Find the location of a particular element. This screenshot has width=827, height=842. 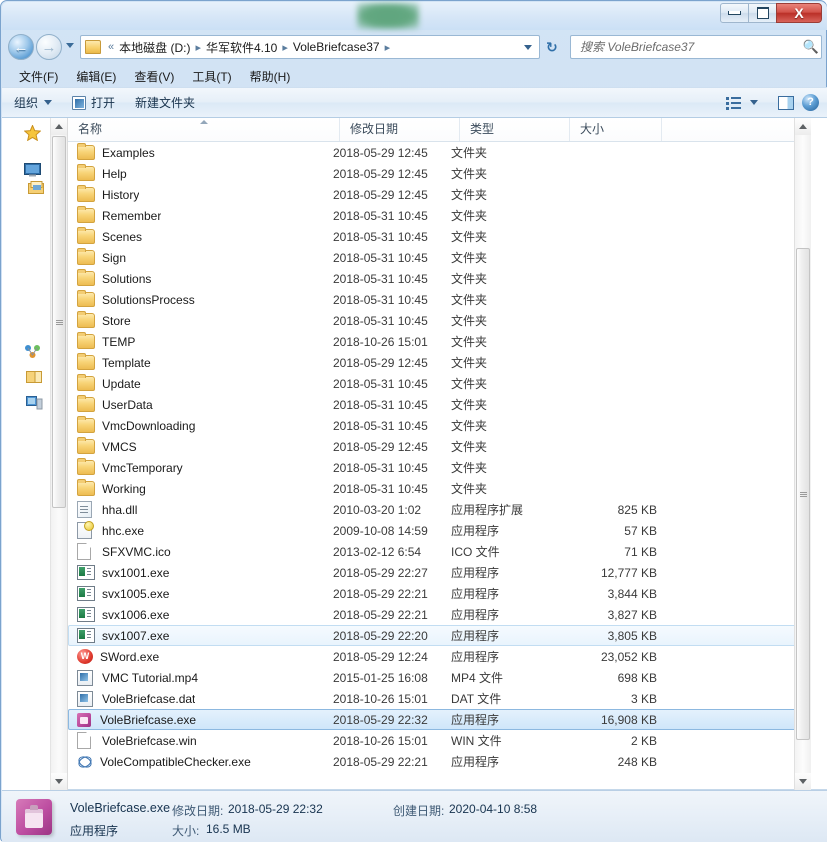

table-row: svx1006.exe 2018-05-29 22:21 应用程序 3,827 KB is located at coordinates (439, 614).